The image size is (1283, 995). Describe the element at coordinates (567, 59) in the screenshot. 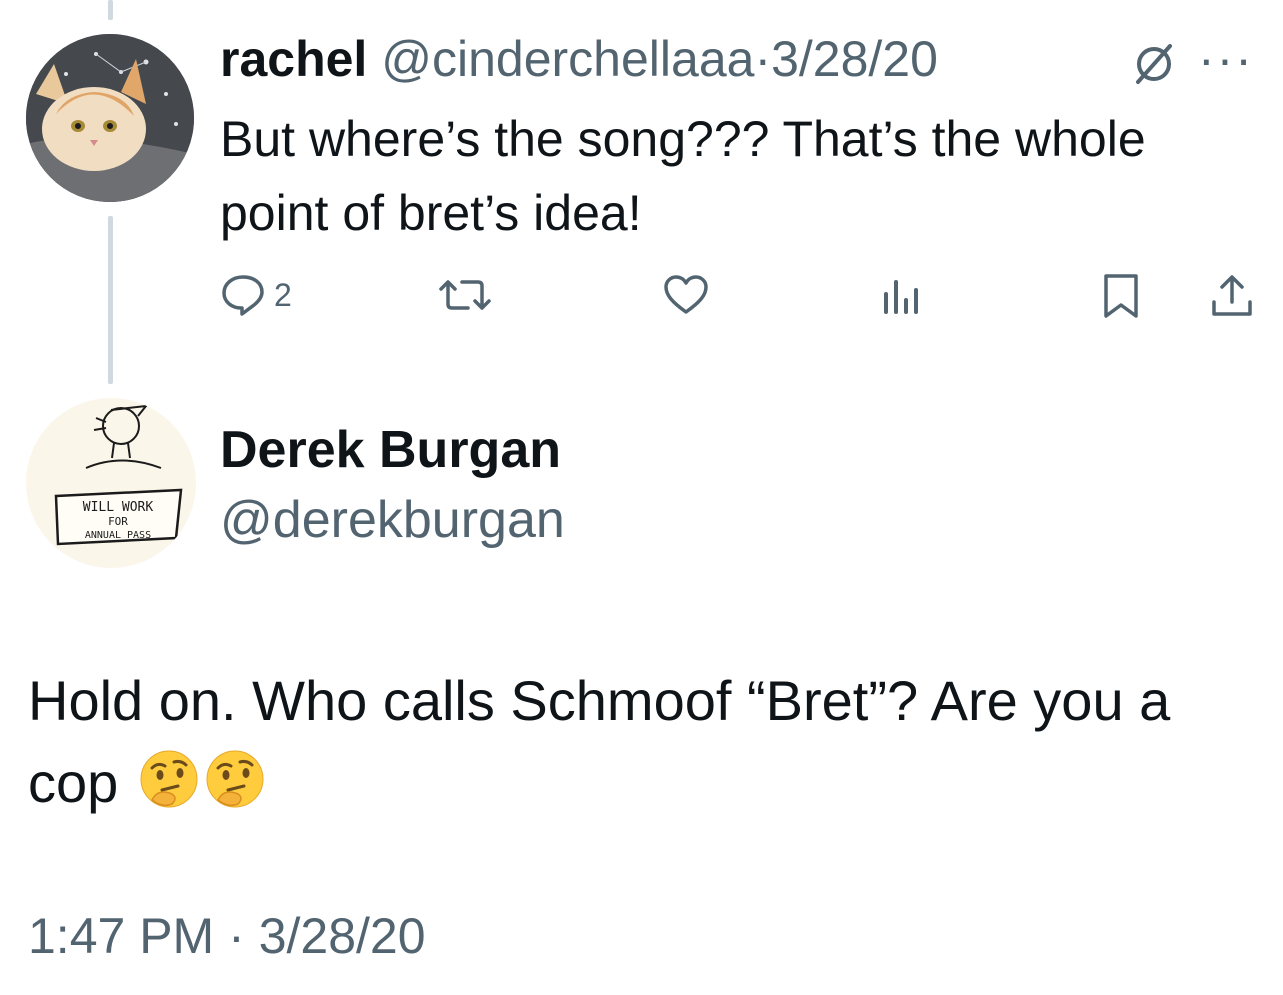

I see `reply-handle: @cinderchellaaa` at that location.